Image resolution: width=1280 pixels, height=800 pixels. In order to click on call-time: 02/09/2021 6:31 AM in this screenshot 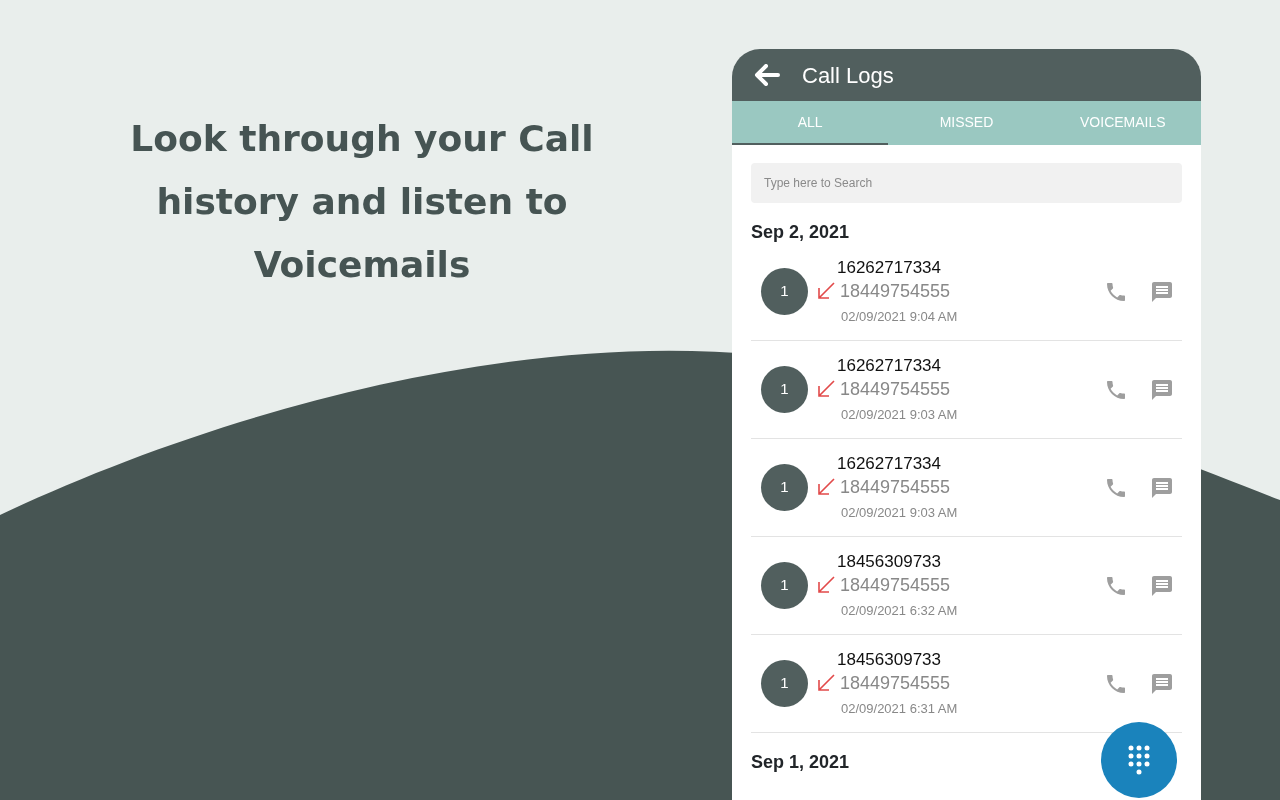, I will do `click(899, 708)`.